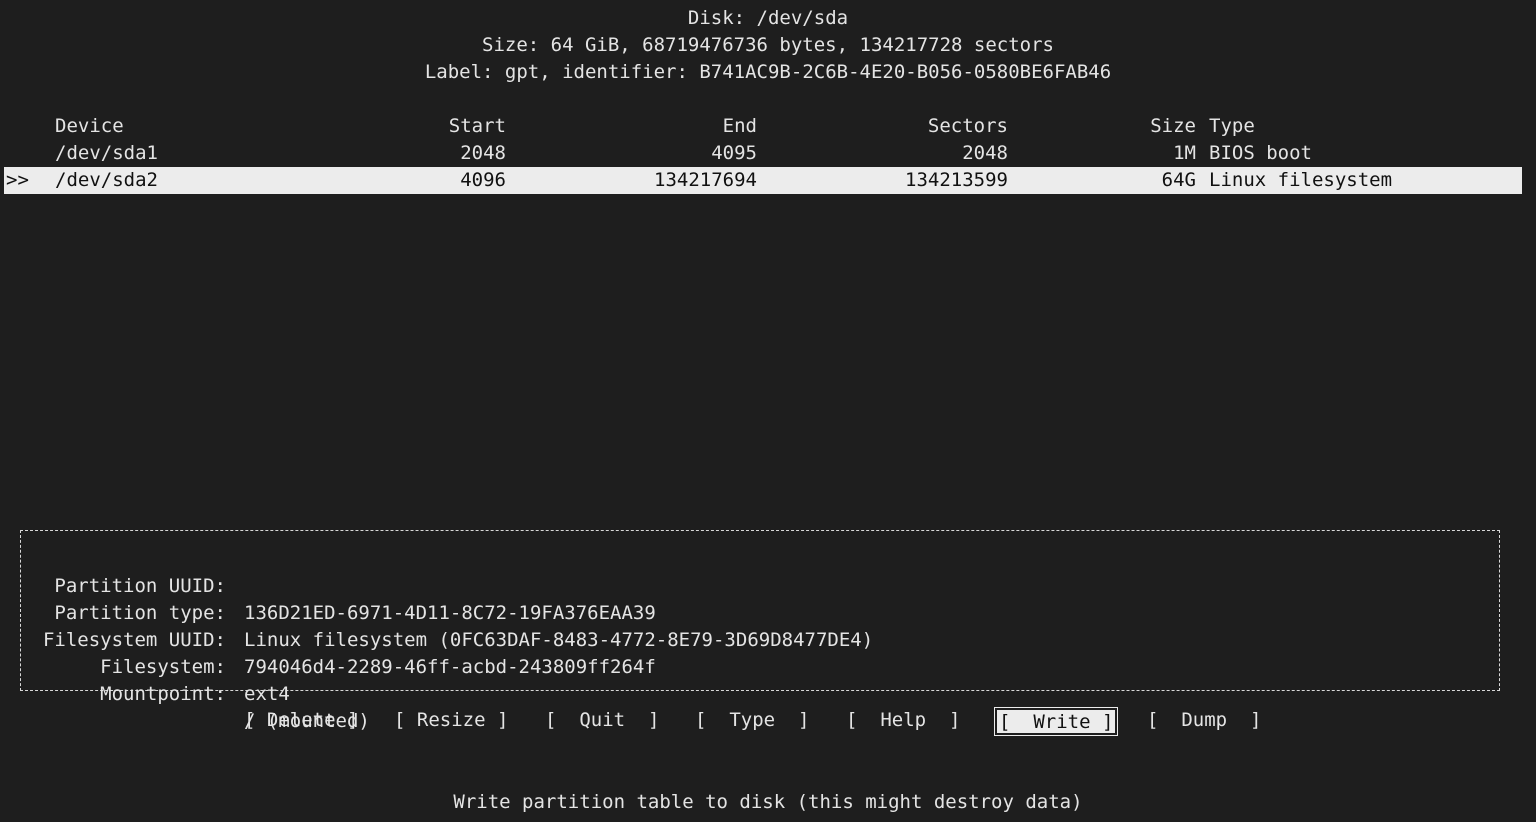 This screenshot has height=822, width=1536. What do you see at coordinates (760, 666) in the screenshot?
I see `info-filesystem: Filesystem: ext4` at bounding box center [760, 666].